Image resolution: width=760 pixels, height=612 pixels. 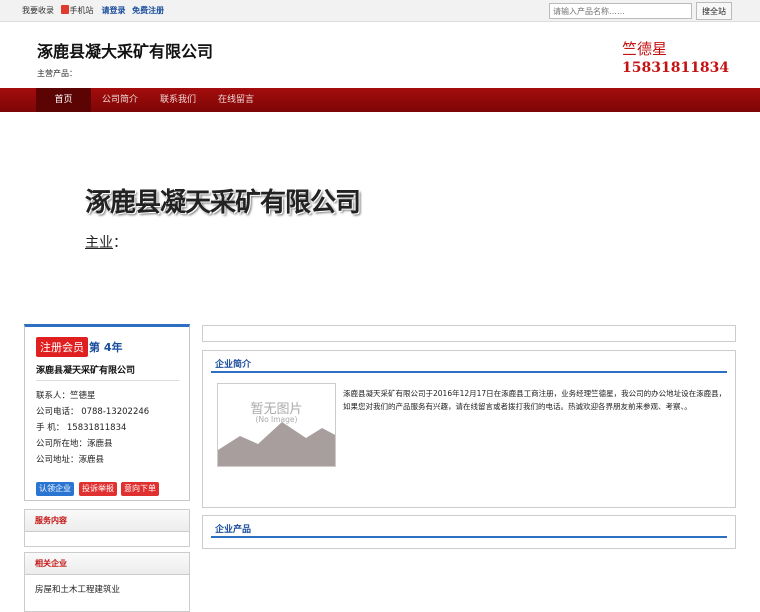 What do you see at coordinates (236, 100) in the screenshot?
I see `nav-message: 在线留言` at bounding box center [236, 100].